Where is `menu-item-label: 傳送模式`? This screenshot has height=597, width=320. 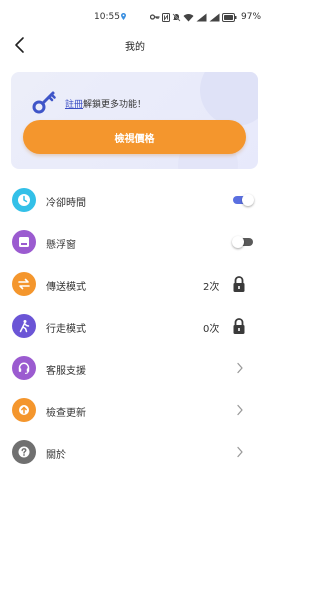 menu-item-label: 傳送模式 is located at coordinates (66, 287).